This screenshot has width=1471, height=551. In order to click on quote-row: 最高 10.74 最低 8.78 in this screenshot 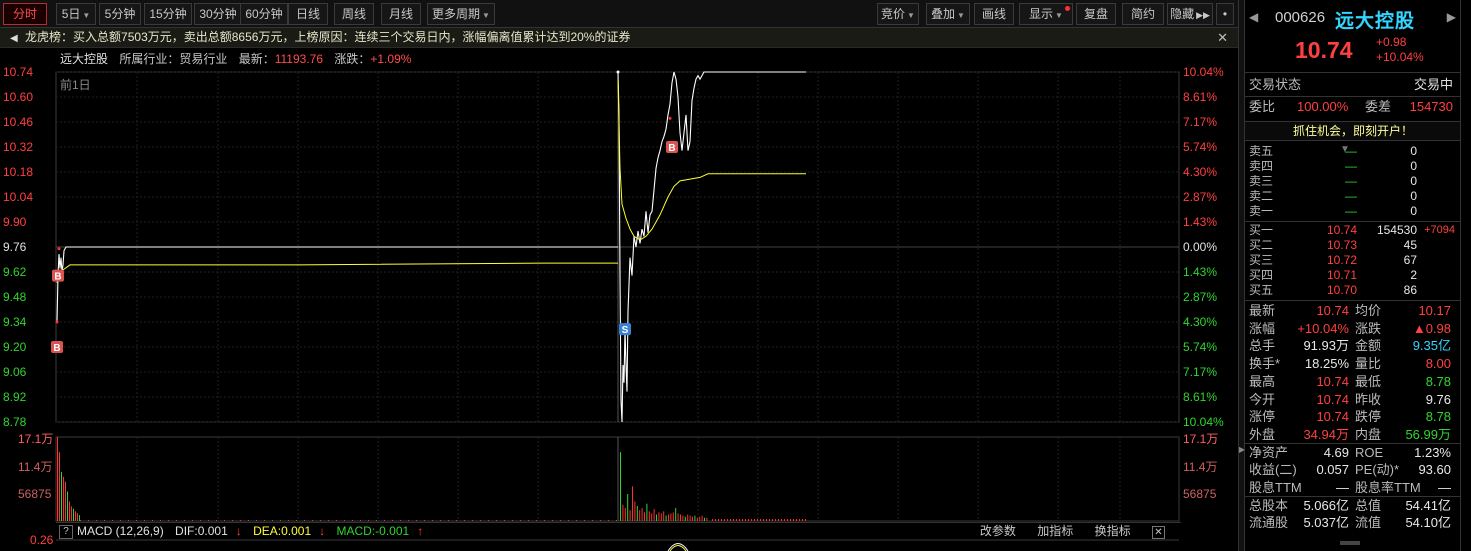, I will do `click(1352, 382)`.